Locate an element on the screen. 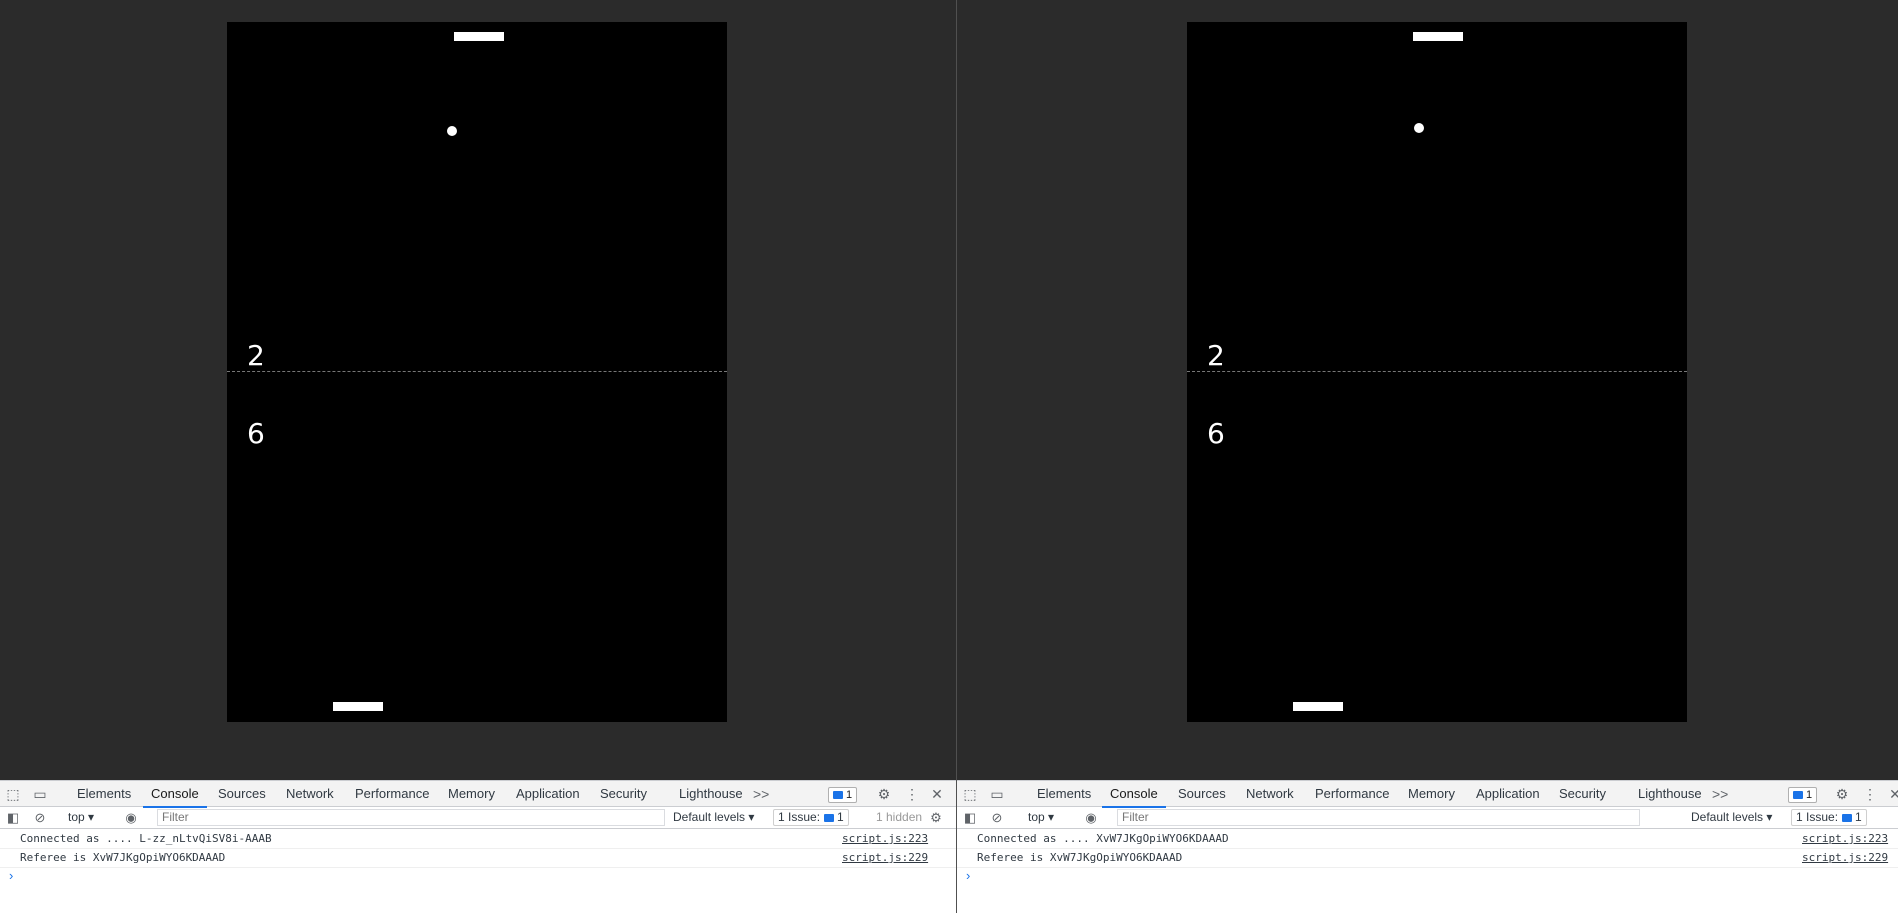 The height and width of the screenshot is (913, 1898). console-message-text: Connected as .... L-zz_nLtvQiSV8i-AAAB is located at coordinates (146, 838).